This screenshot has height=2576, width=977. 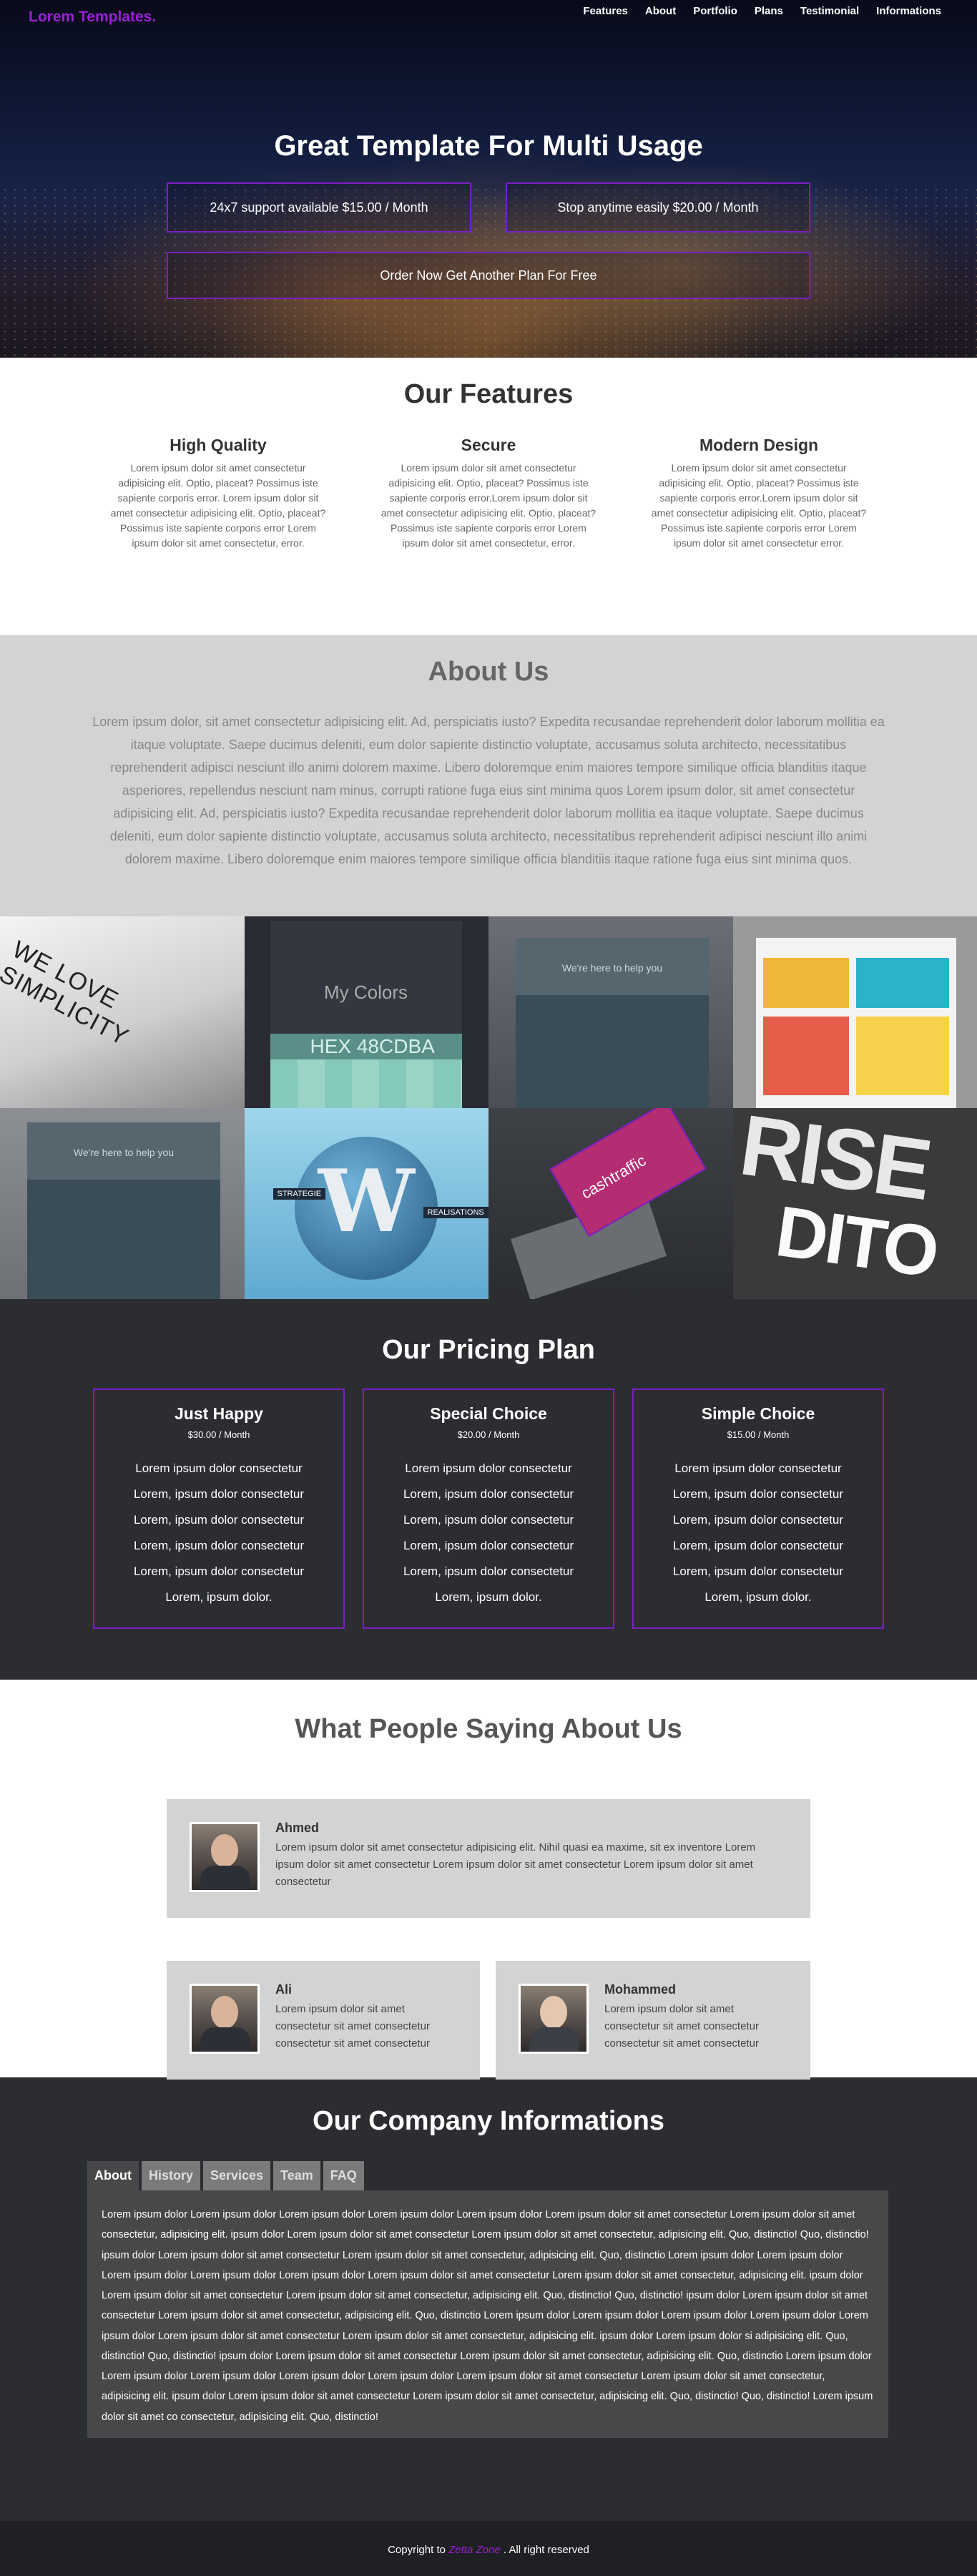 What do you see at coordinates (488, 2121) in the screenshot?
I see `company-title: Our Company Informations` at bounding box center [488, 2121].